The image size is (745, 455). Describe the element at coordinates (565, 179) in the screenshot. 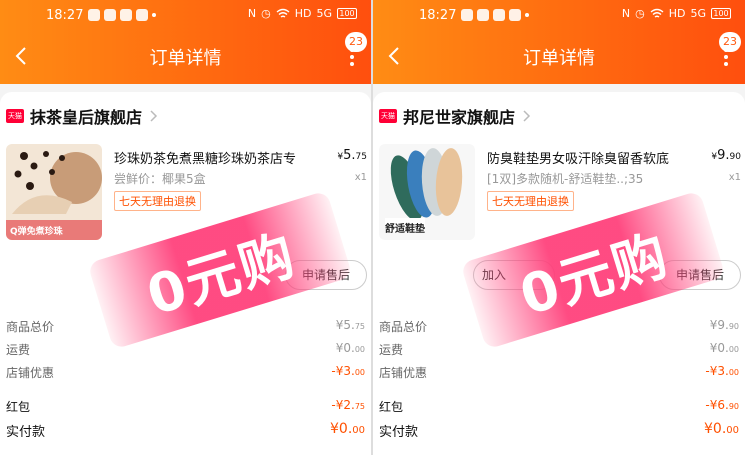

I see `product-sku: [1双]多款随机-舒适鞋垫..;35` at that location.